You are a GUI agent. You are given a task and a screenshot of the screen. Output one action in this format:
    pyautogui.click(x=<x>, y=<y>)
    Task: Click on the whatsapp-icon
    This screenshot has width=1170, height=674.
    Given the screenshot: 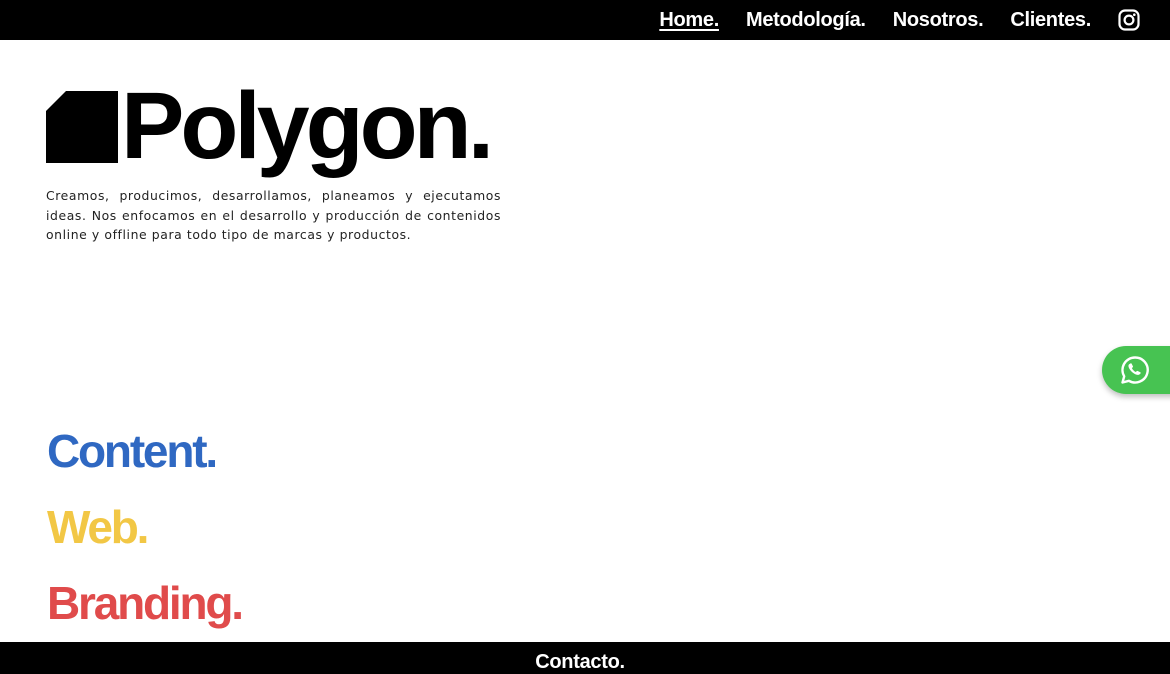 What is the action you would take?
    pyautogui.click(x=1135, y=370)
    